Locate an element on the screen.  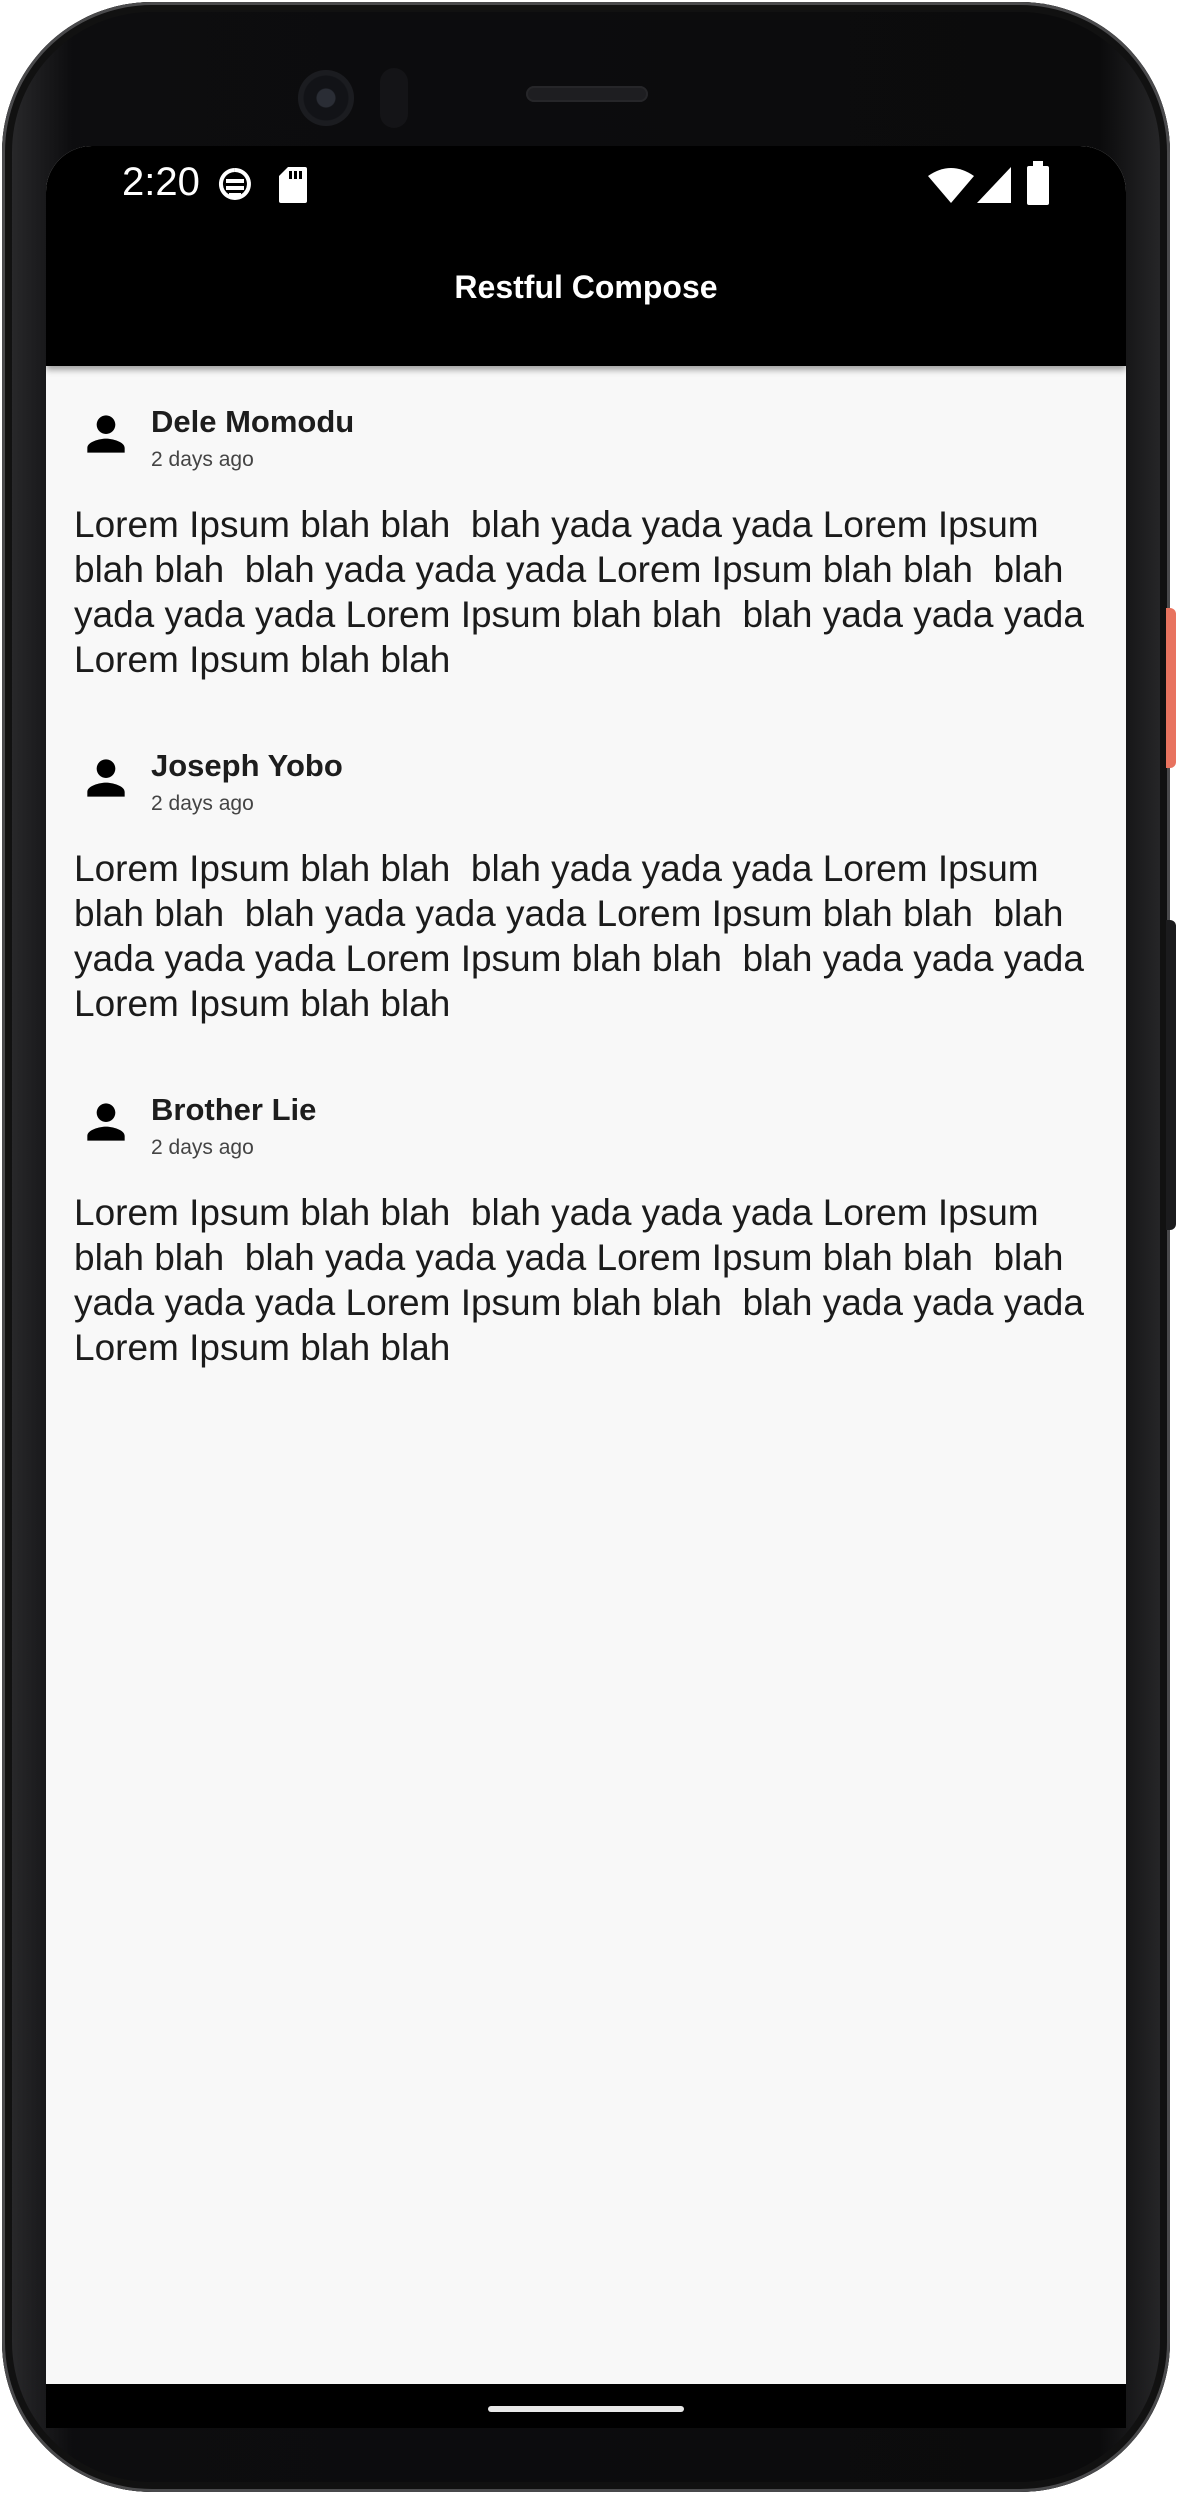
app-bar: Restful Compose is located at coordinates (586, 298).